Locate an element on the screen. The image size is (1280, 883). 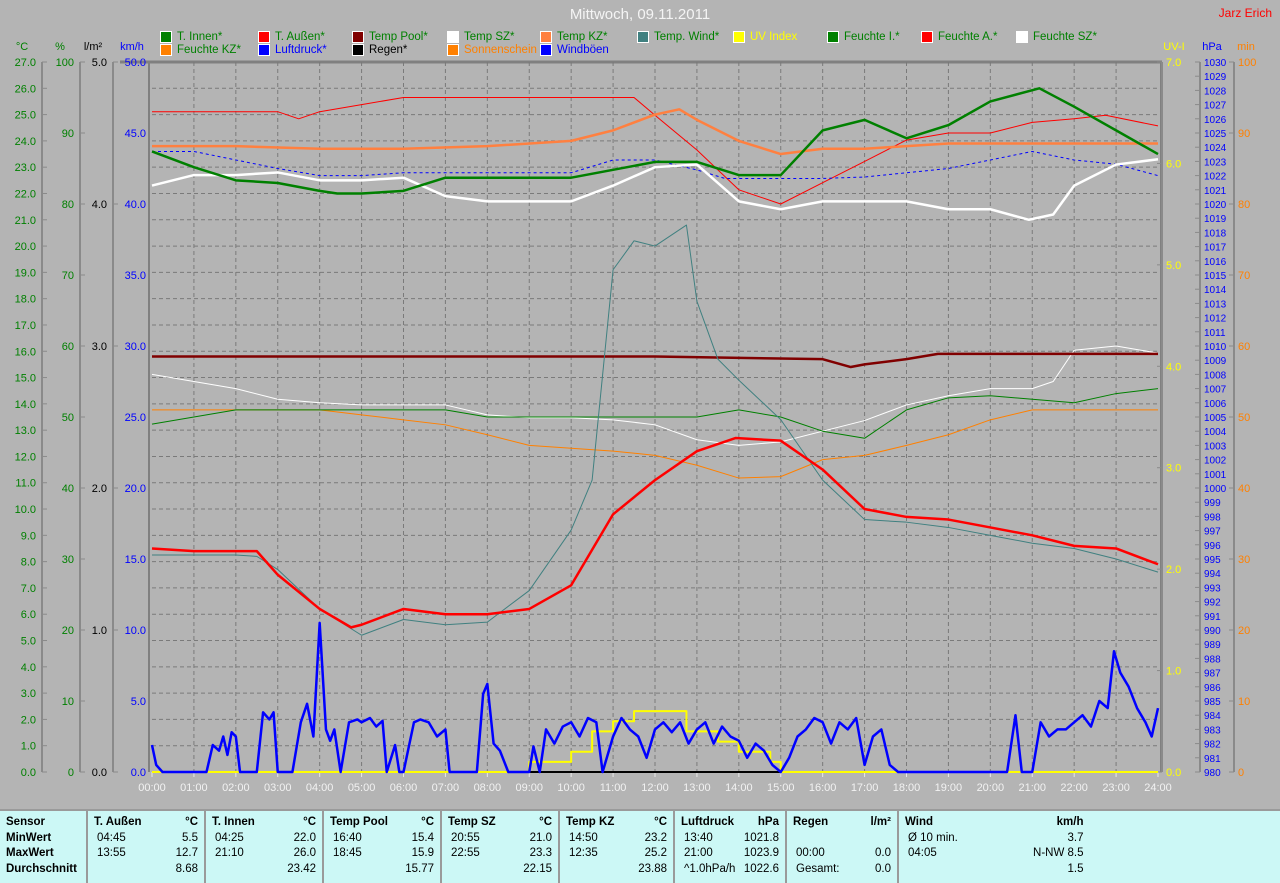
axis-tick-label-pct: 100 is located at coordinates (65, 63).